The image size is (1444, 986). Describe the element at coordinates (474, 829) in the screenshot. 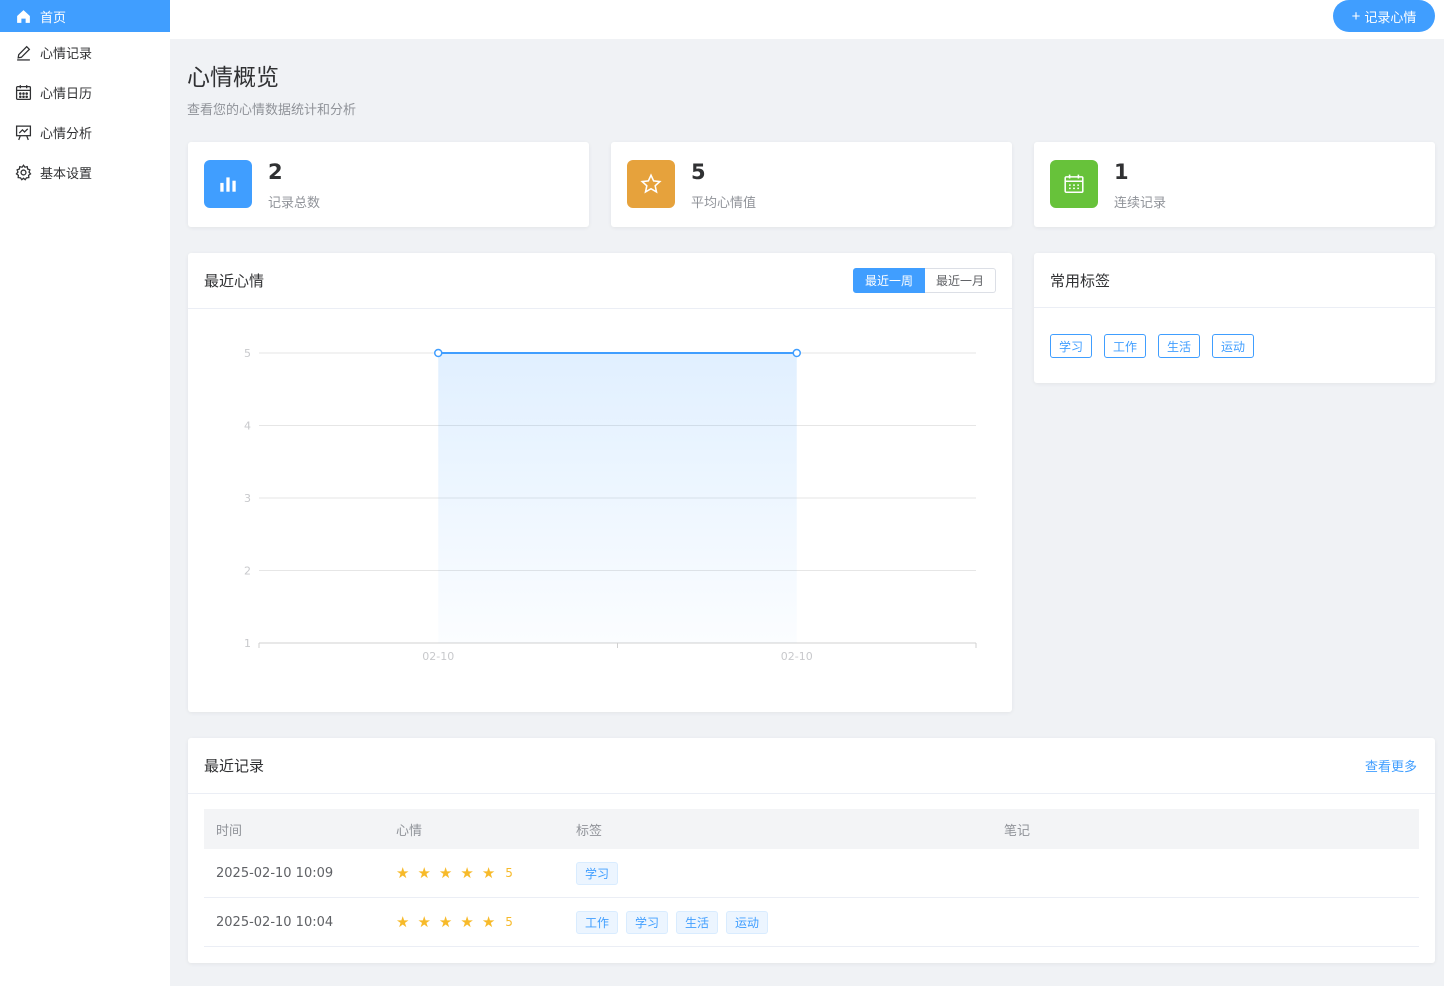

I see `column-header: 心情` at that location.